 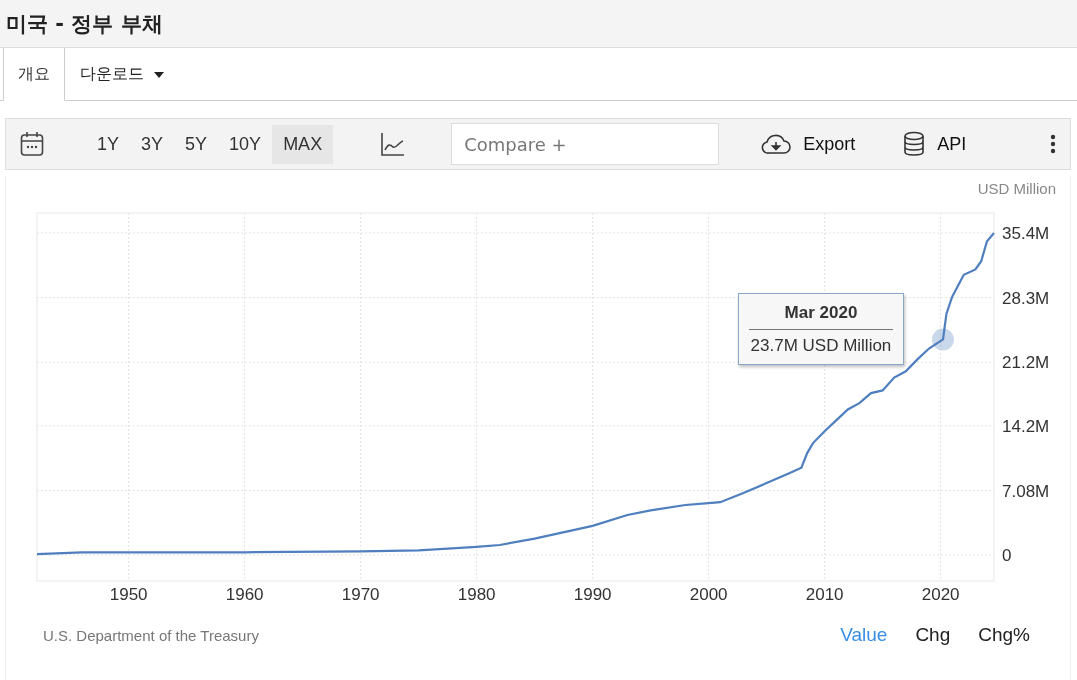 I want to click on unit-label: USD Million, so click(x=1016, y=188).